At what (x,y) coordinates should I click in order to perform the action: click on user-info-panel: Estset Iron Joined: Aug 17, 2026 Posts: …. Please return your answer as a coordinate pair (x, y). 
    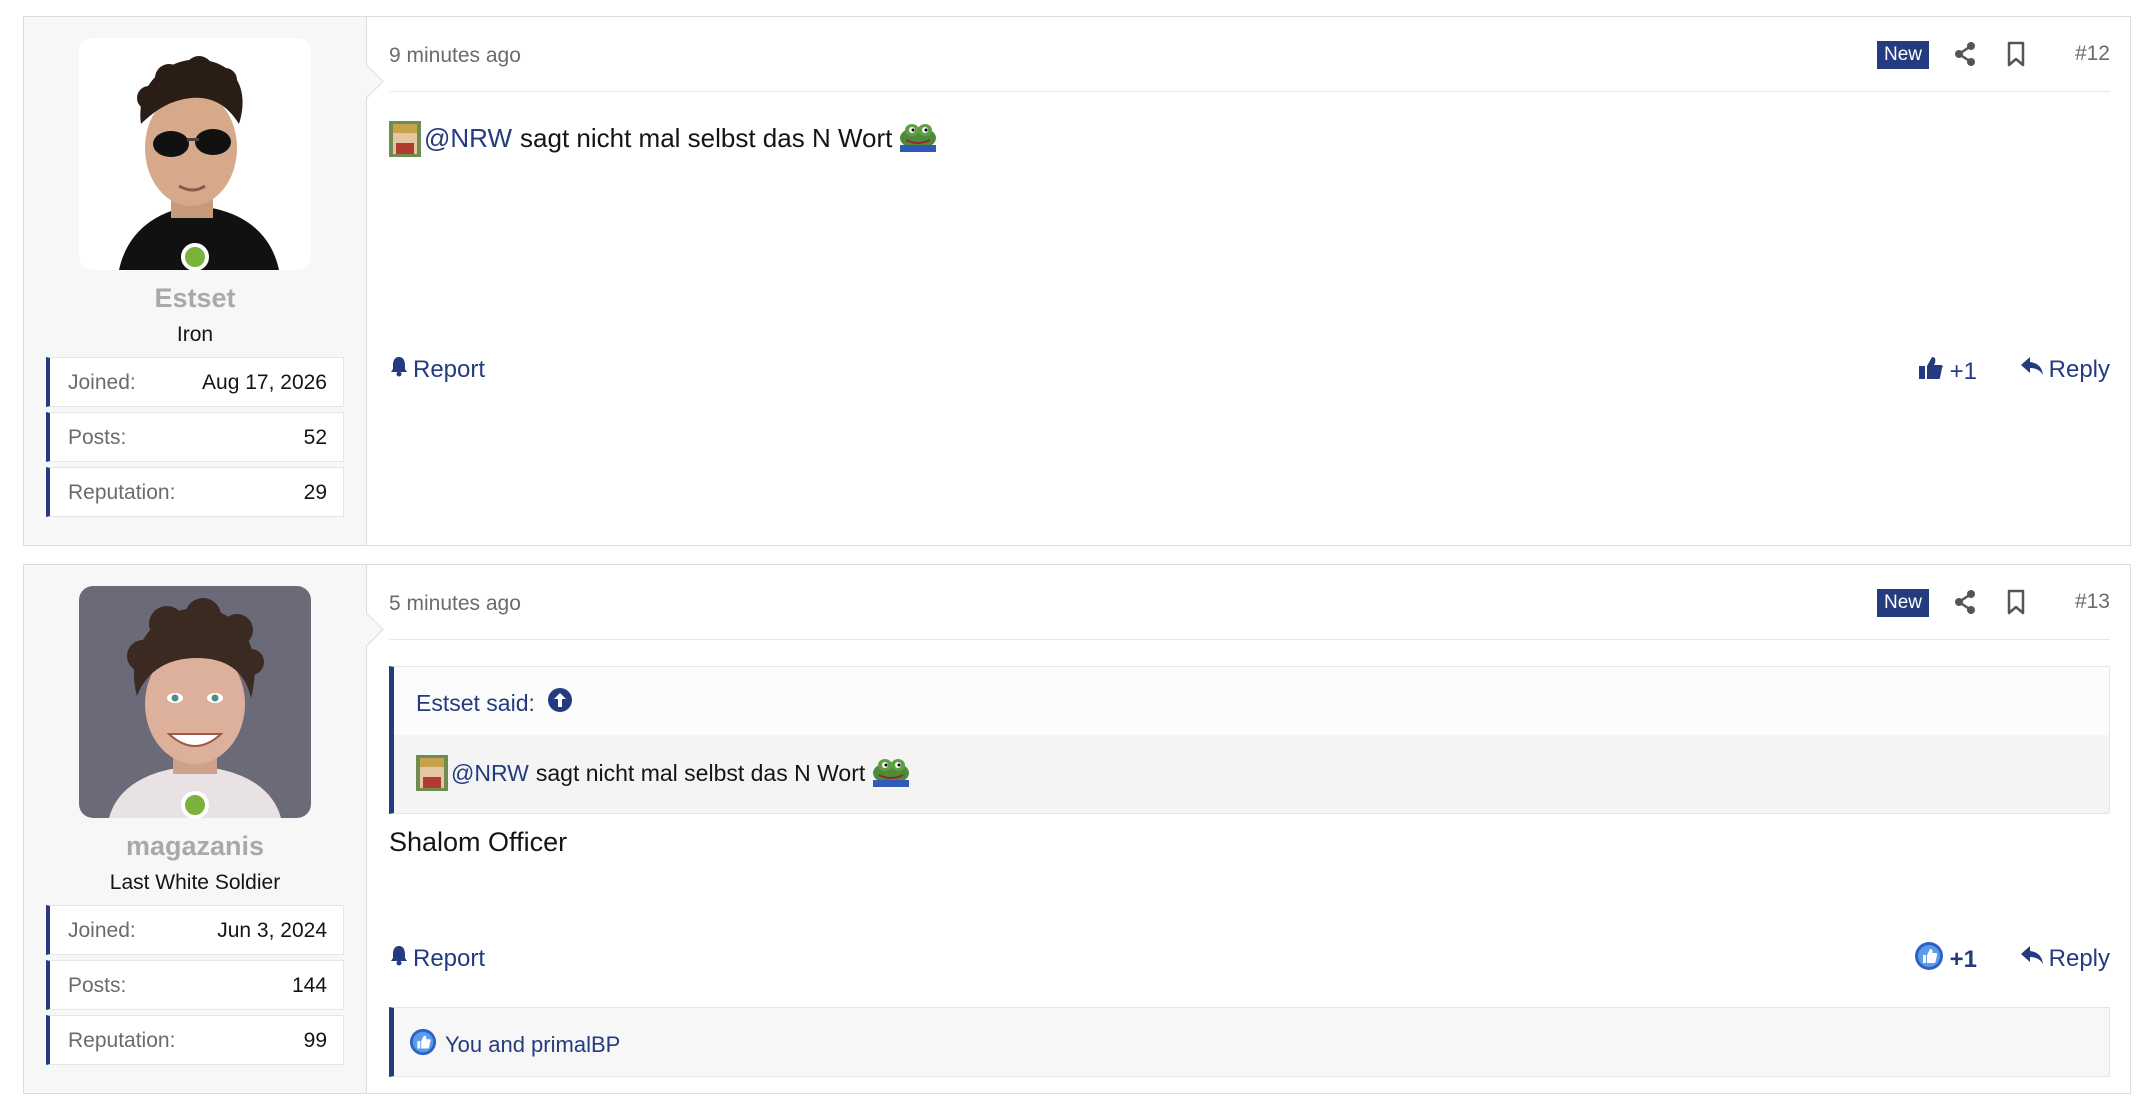
    Looking at the image, I should click on (195, 281).